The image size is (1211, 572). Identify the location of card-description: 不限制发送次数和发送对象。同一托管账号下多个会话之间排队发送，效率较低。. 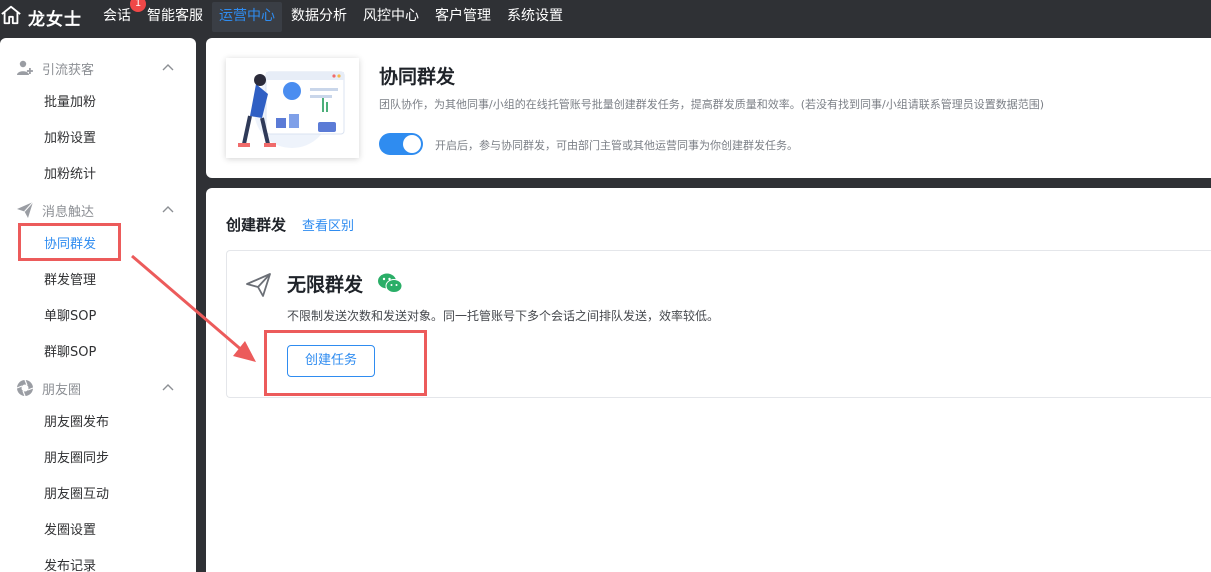
(503, 316).